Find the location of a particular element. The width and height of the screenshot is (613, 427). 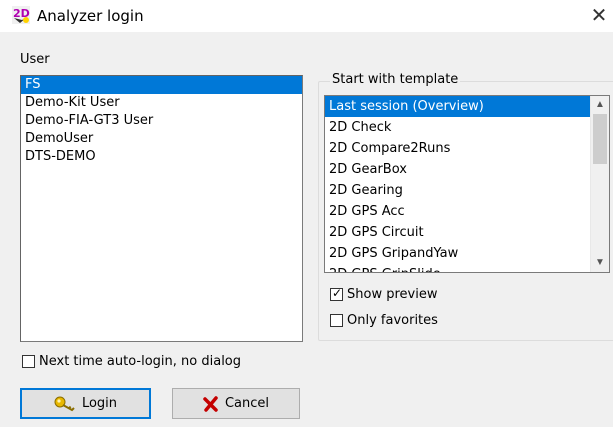

template-list-item: 2D GPS Acc is located at coordinates (458, 211).